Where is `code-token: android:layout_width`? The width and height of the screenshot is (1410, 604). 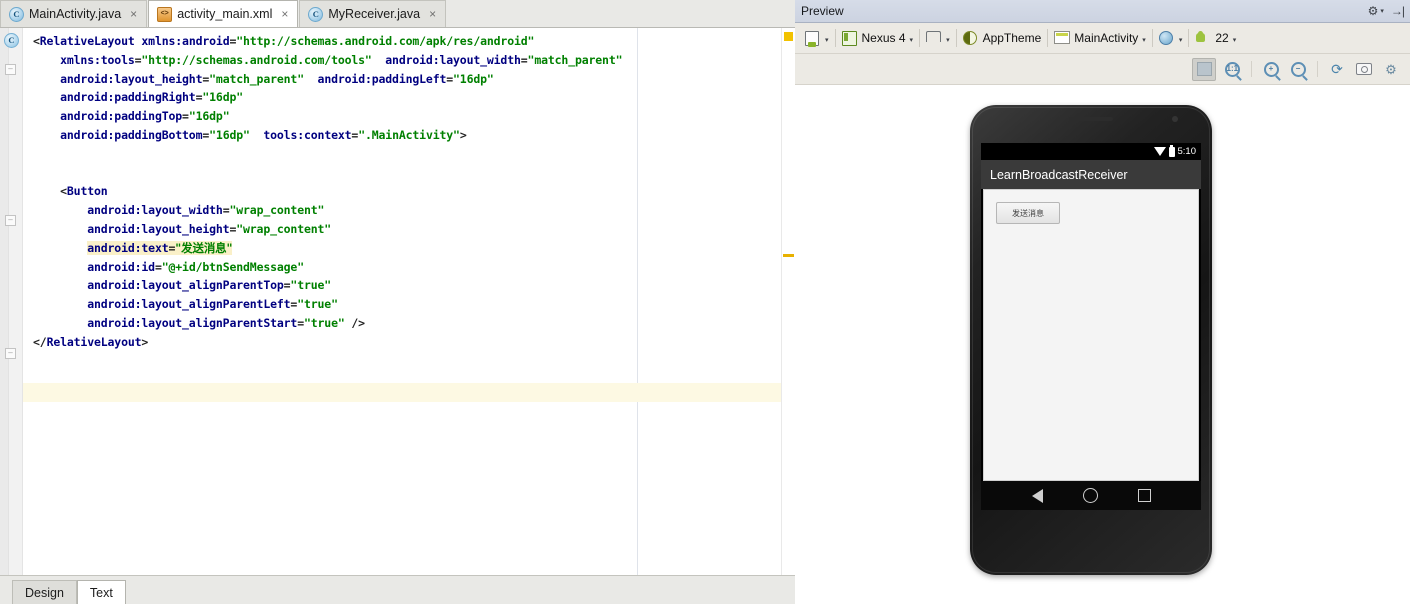 code-token: android:layout_width is located at coordinates (155, 210).